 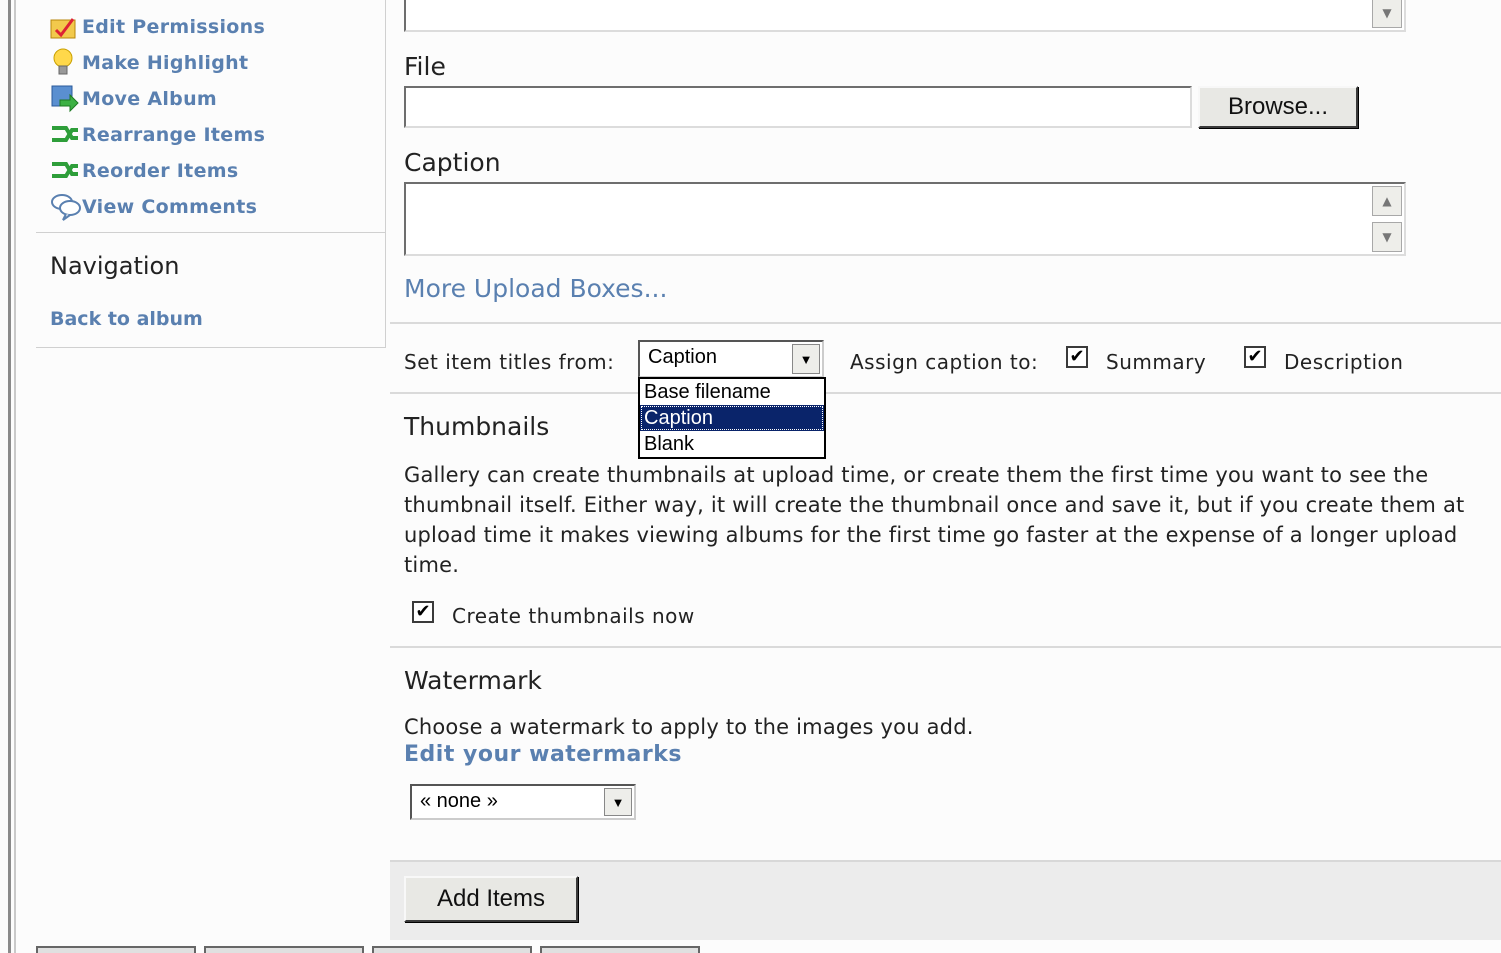 I want to click on scroll-up-button: ▲, so click(x=1387, y=201).